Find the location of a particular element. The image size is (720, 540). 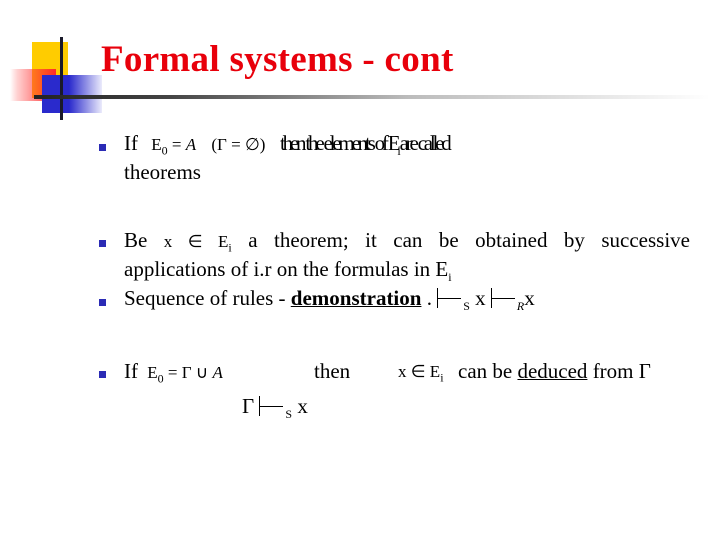

bullet-1-prefix: If is located at coordinates (131, 143).